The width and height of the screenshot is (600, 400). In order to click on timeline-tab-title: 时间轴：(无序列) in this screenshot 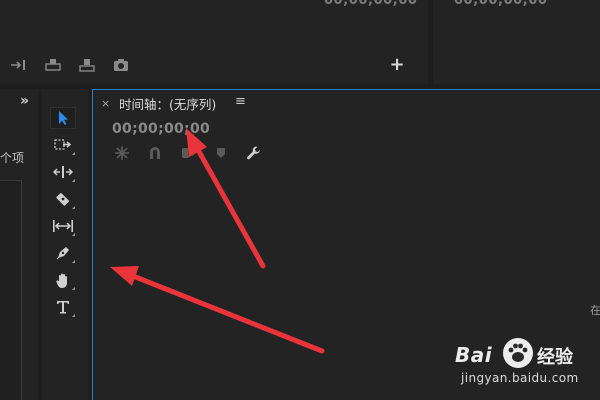, I will do `click(167, 103)`.